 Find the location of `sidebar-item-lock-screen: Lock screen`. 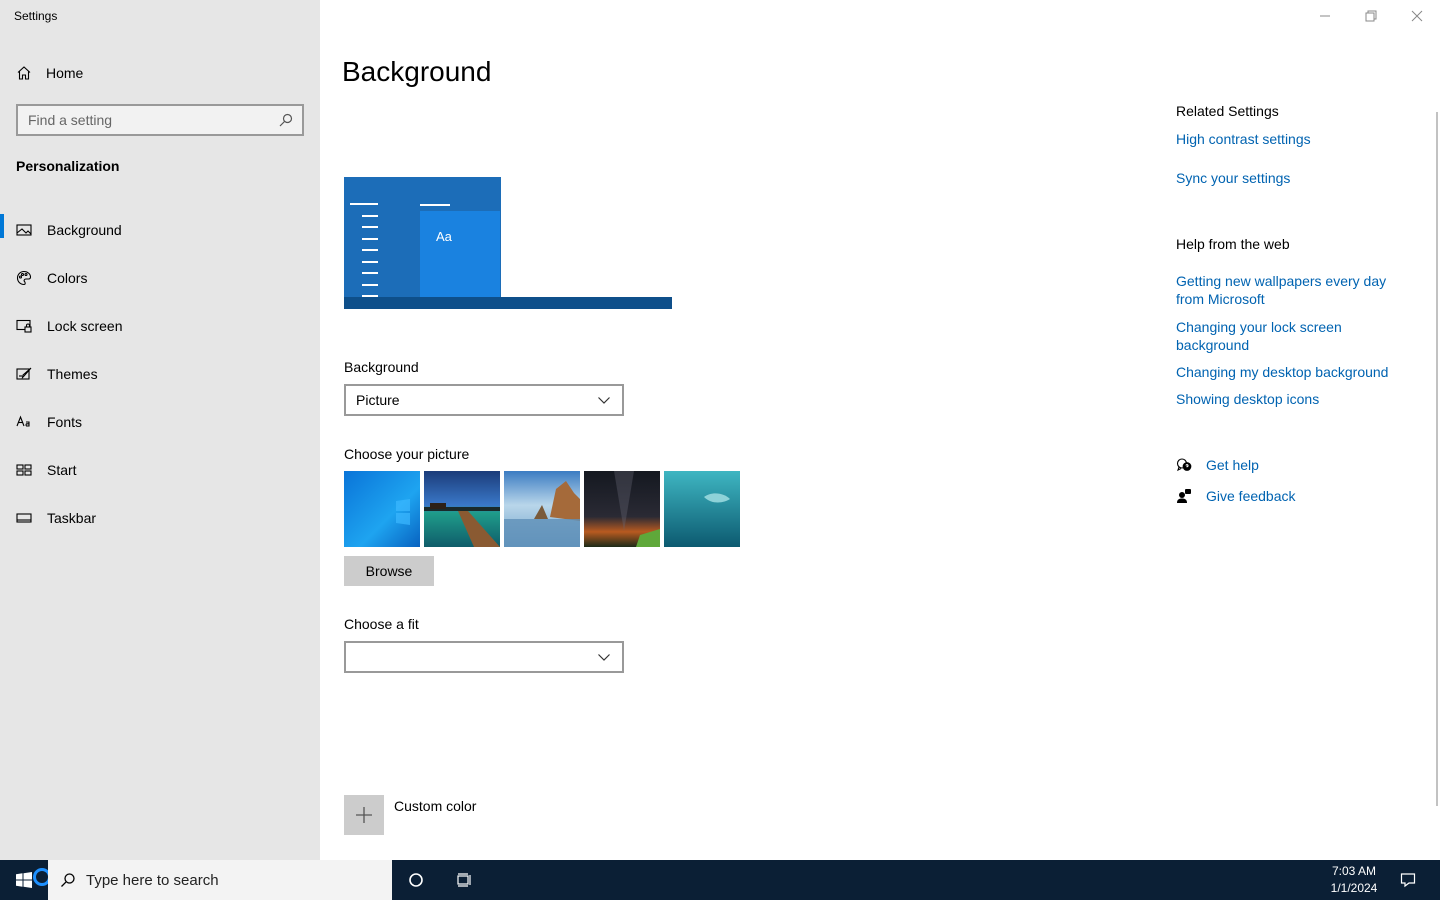

sidebar-item-lock-screen: Lock screen is located at coordinates (160, 326).